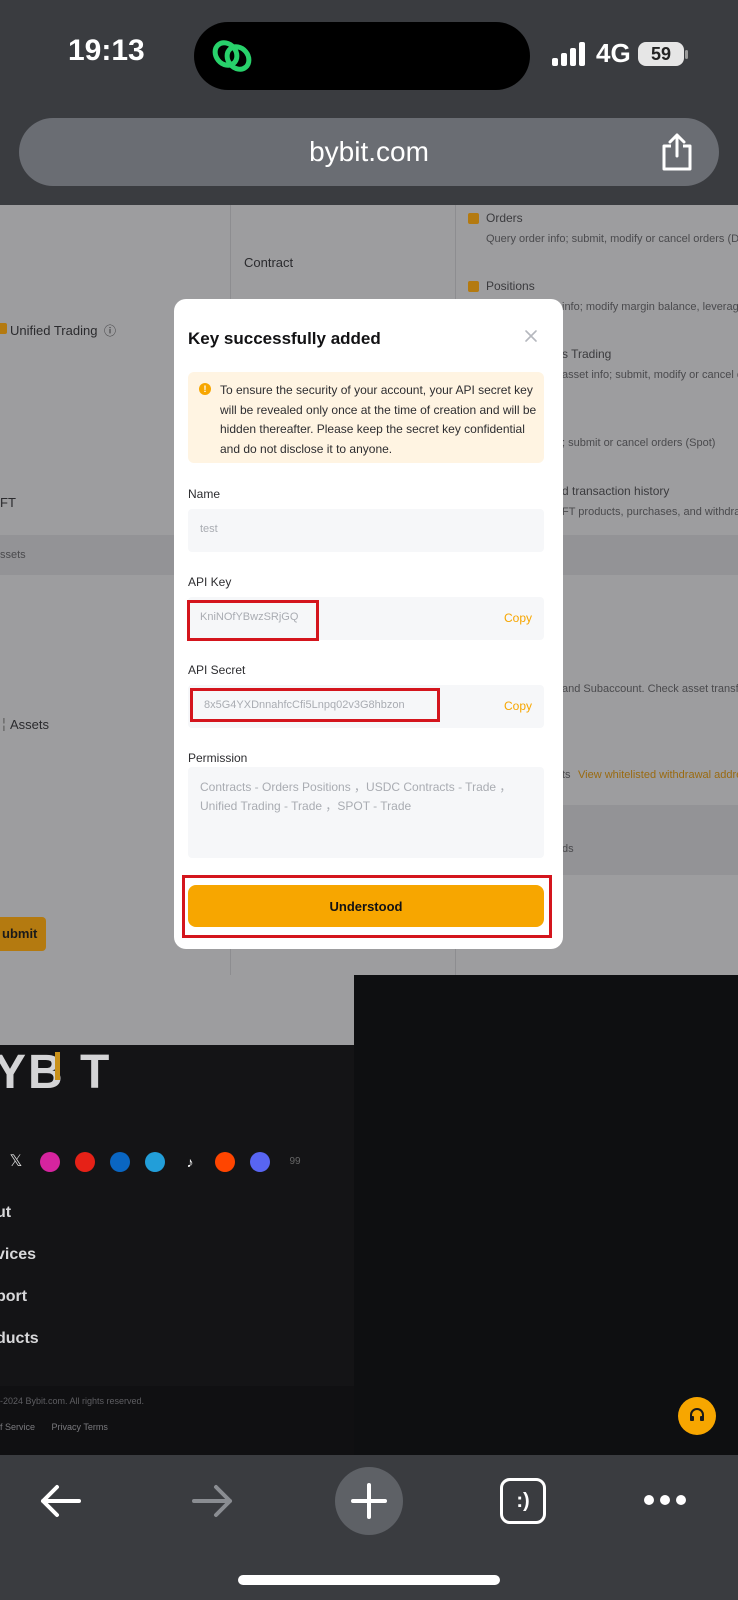 Image resolution: width=738 pixels, height=1600 pixels. I want to click on assets-section-label: ssets, so click(13, 555).